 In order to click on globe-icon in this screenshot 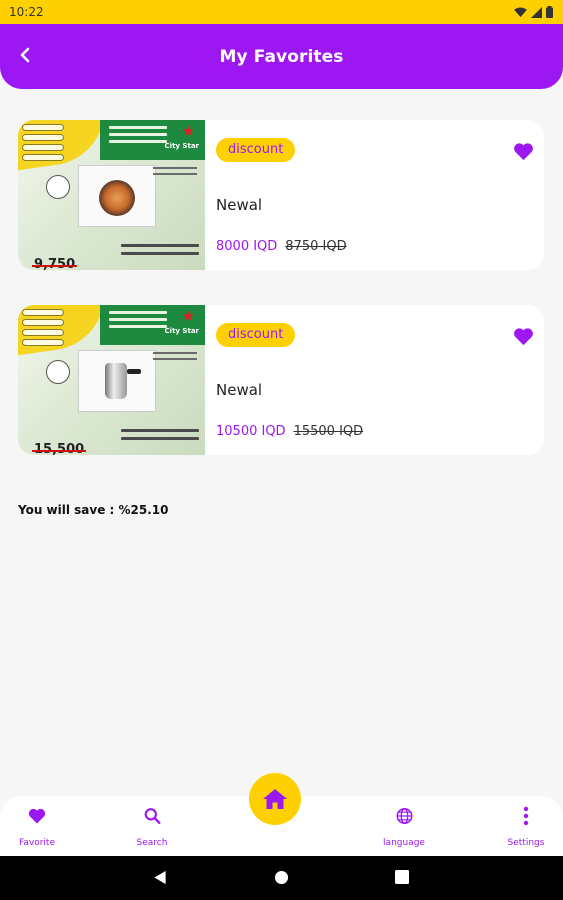, I will do `click(404, 816)`.